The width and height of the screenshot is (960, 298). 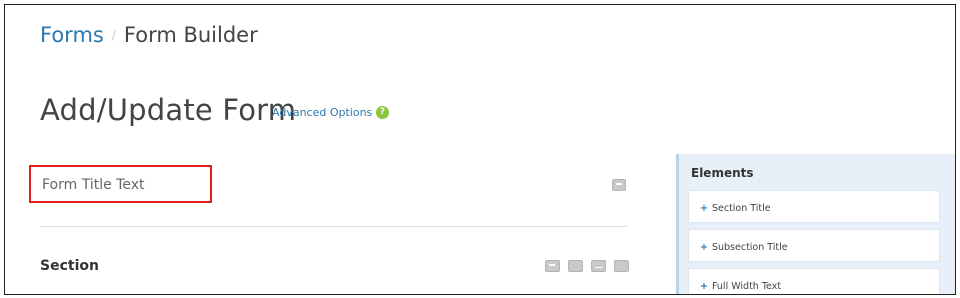 What do you see at coordinates (814, 281) in the screenshot?
I see `element-item-full-width-text: + Full Width Text` at bounding box center [814, 281].